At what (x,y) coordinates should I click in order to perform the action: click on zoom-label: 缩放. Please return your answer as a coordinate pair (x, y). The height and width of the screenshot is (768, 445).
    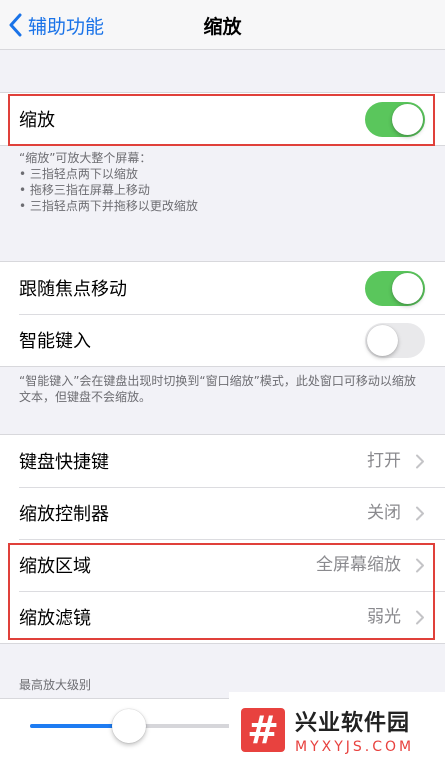
    Looking at the image, I should click on (37, 120).